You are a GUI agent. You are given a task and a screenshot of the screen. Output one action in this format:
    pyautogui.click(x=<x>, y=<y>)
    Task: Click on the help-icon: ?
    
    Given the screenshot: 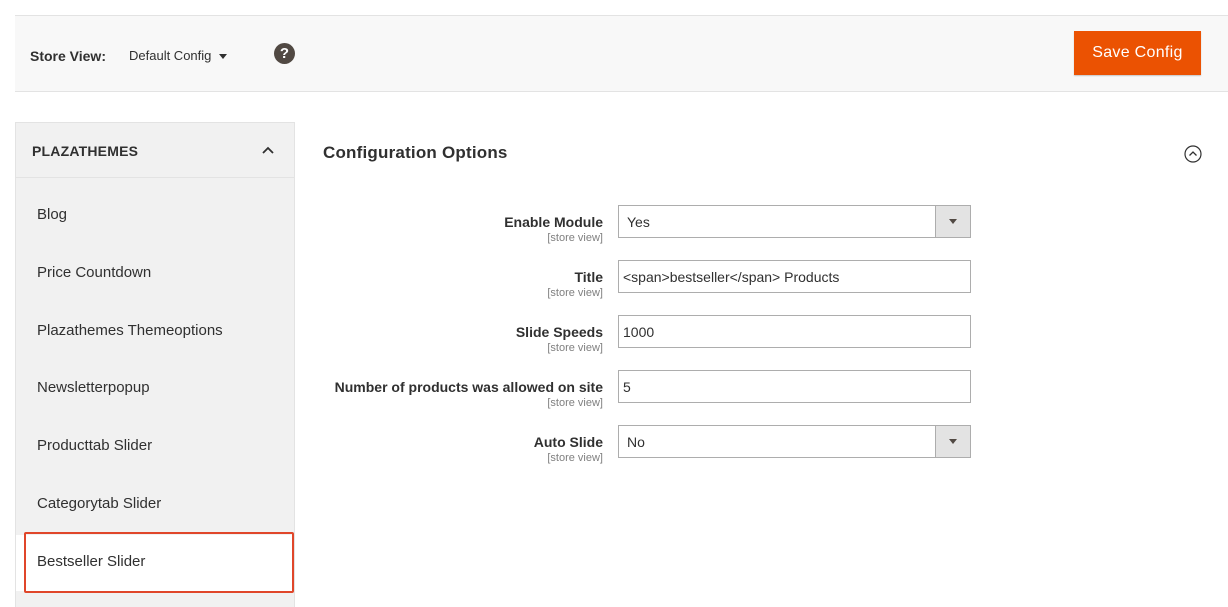 What is the action you would take?
    pyautogui.click(x=284, y=53)
    